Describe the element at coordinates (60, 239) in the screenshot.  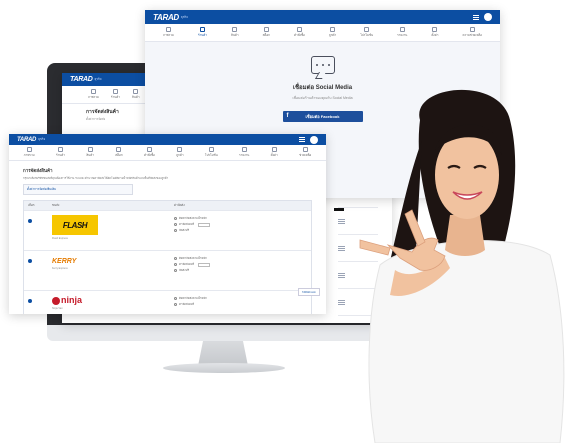
I see `carrier-caption: Flash Express` at that location.